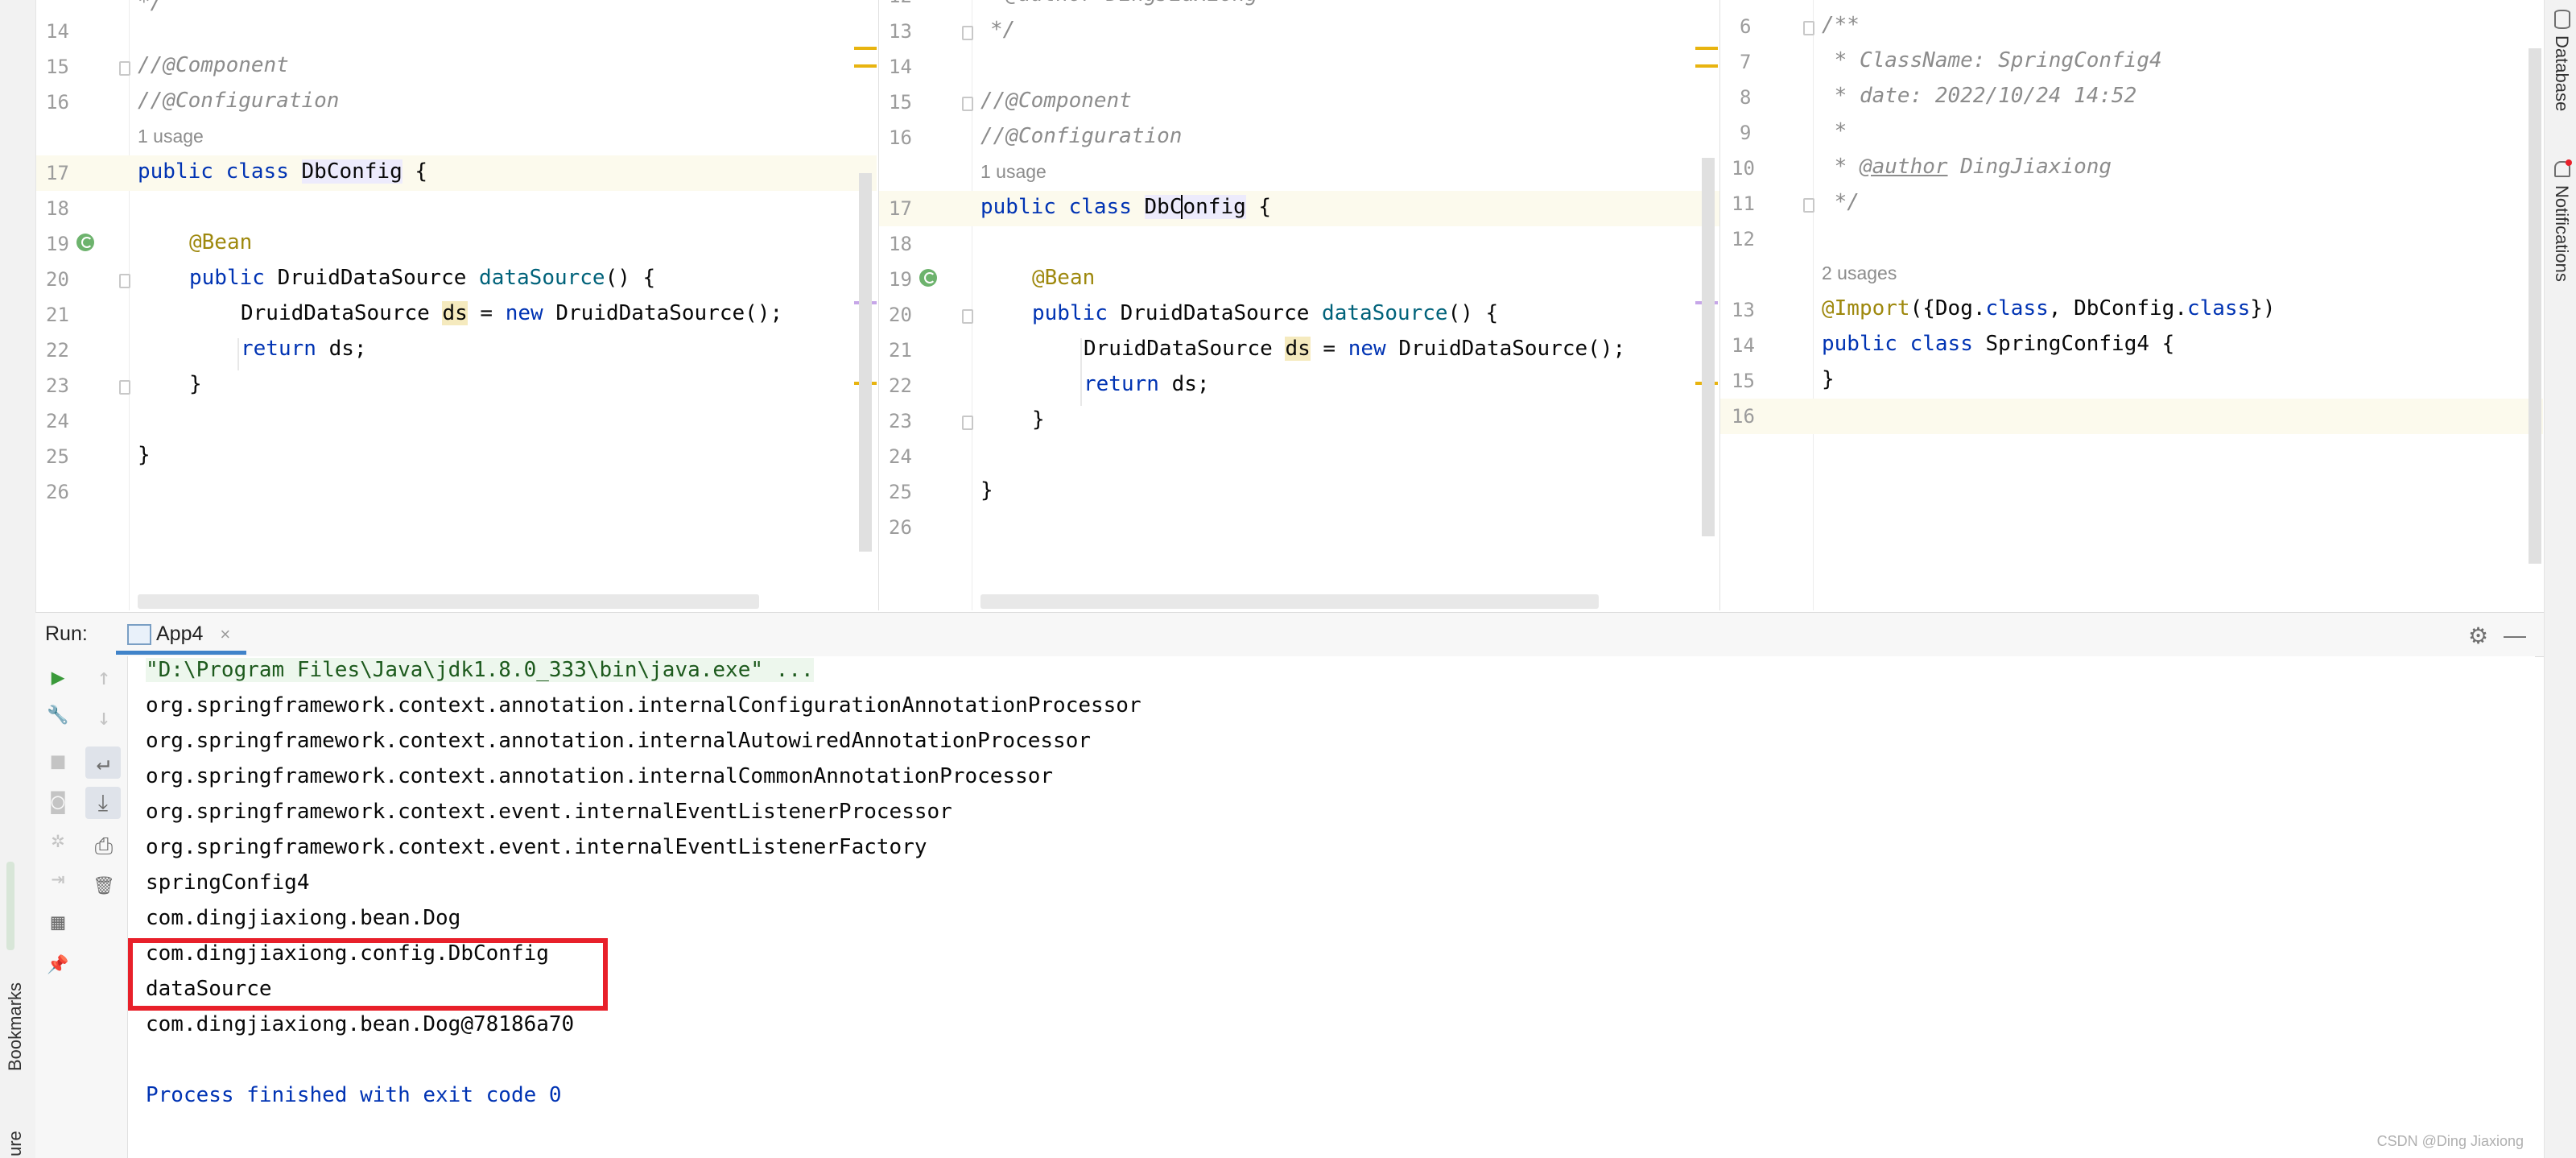 This screenshot has width=2576, height=1158. Describe the element at coordinates (900, 3) in the screenshot. I see `line-number: 12` at that location.